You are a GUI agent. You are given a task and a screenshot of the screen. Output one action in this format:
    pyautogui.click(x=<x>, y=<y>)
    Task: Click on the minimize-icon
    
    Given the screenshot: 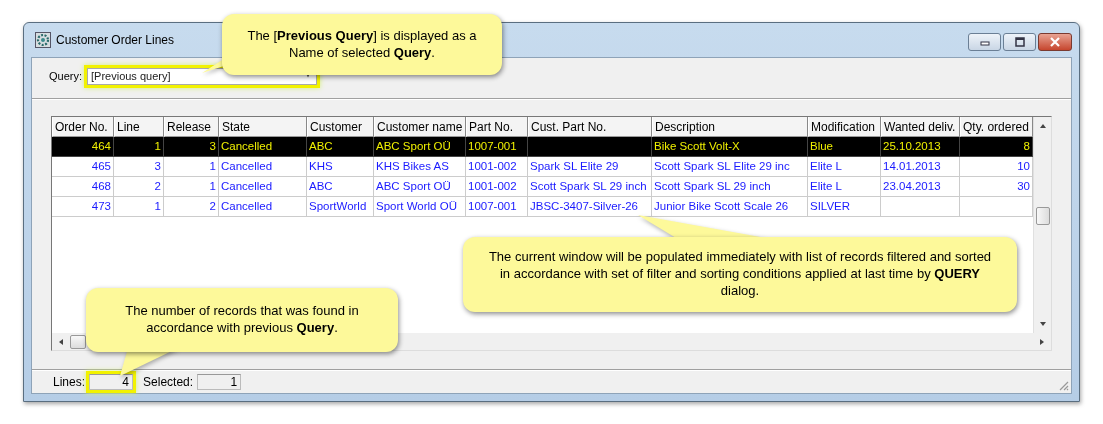 What is the action you would take?
    pyautogui.click(x=984, y=42)
    